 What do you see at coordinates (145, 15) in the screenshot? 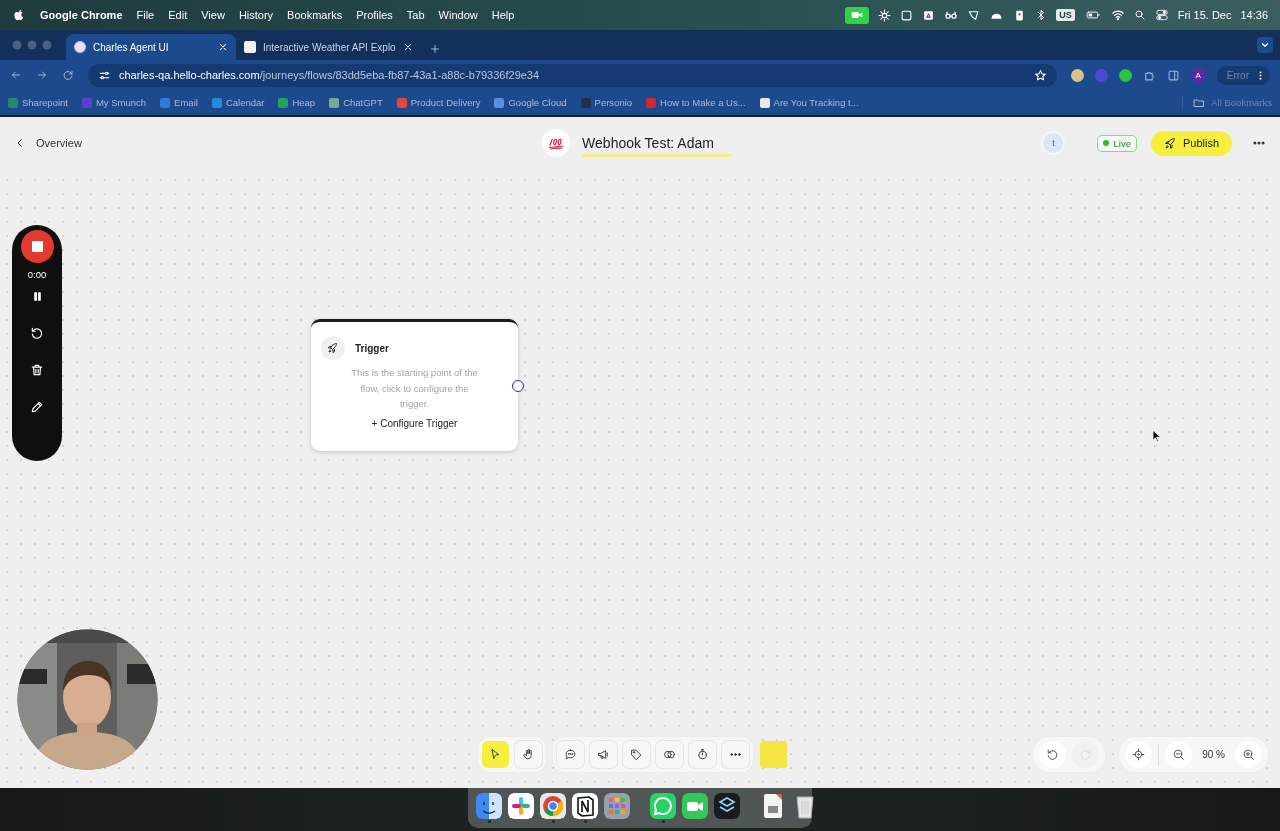
I see `menu-item: File` at bounding box center [145, 15].